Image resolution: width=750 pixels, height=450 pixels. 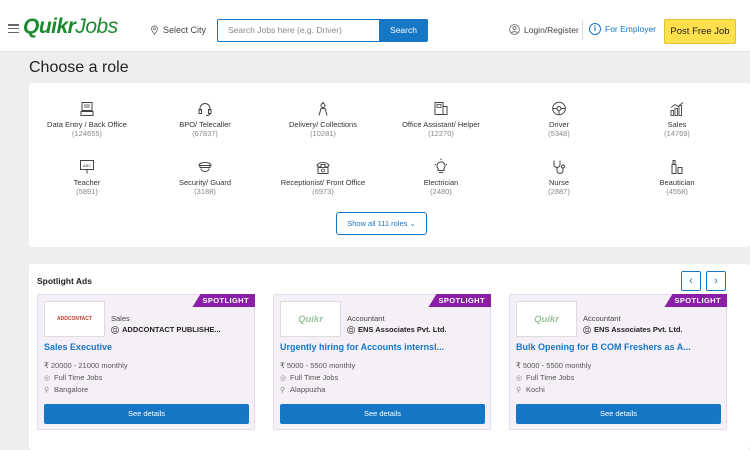 What do you see at coordinates (318, 365) in the screenshot?
I see `salary: ₹ 5000 - 5500 monthly` at bounding box center [318, 365].